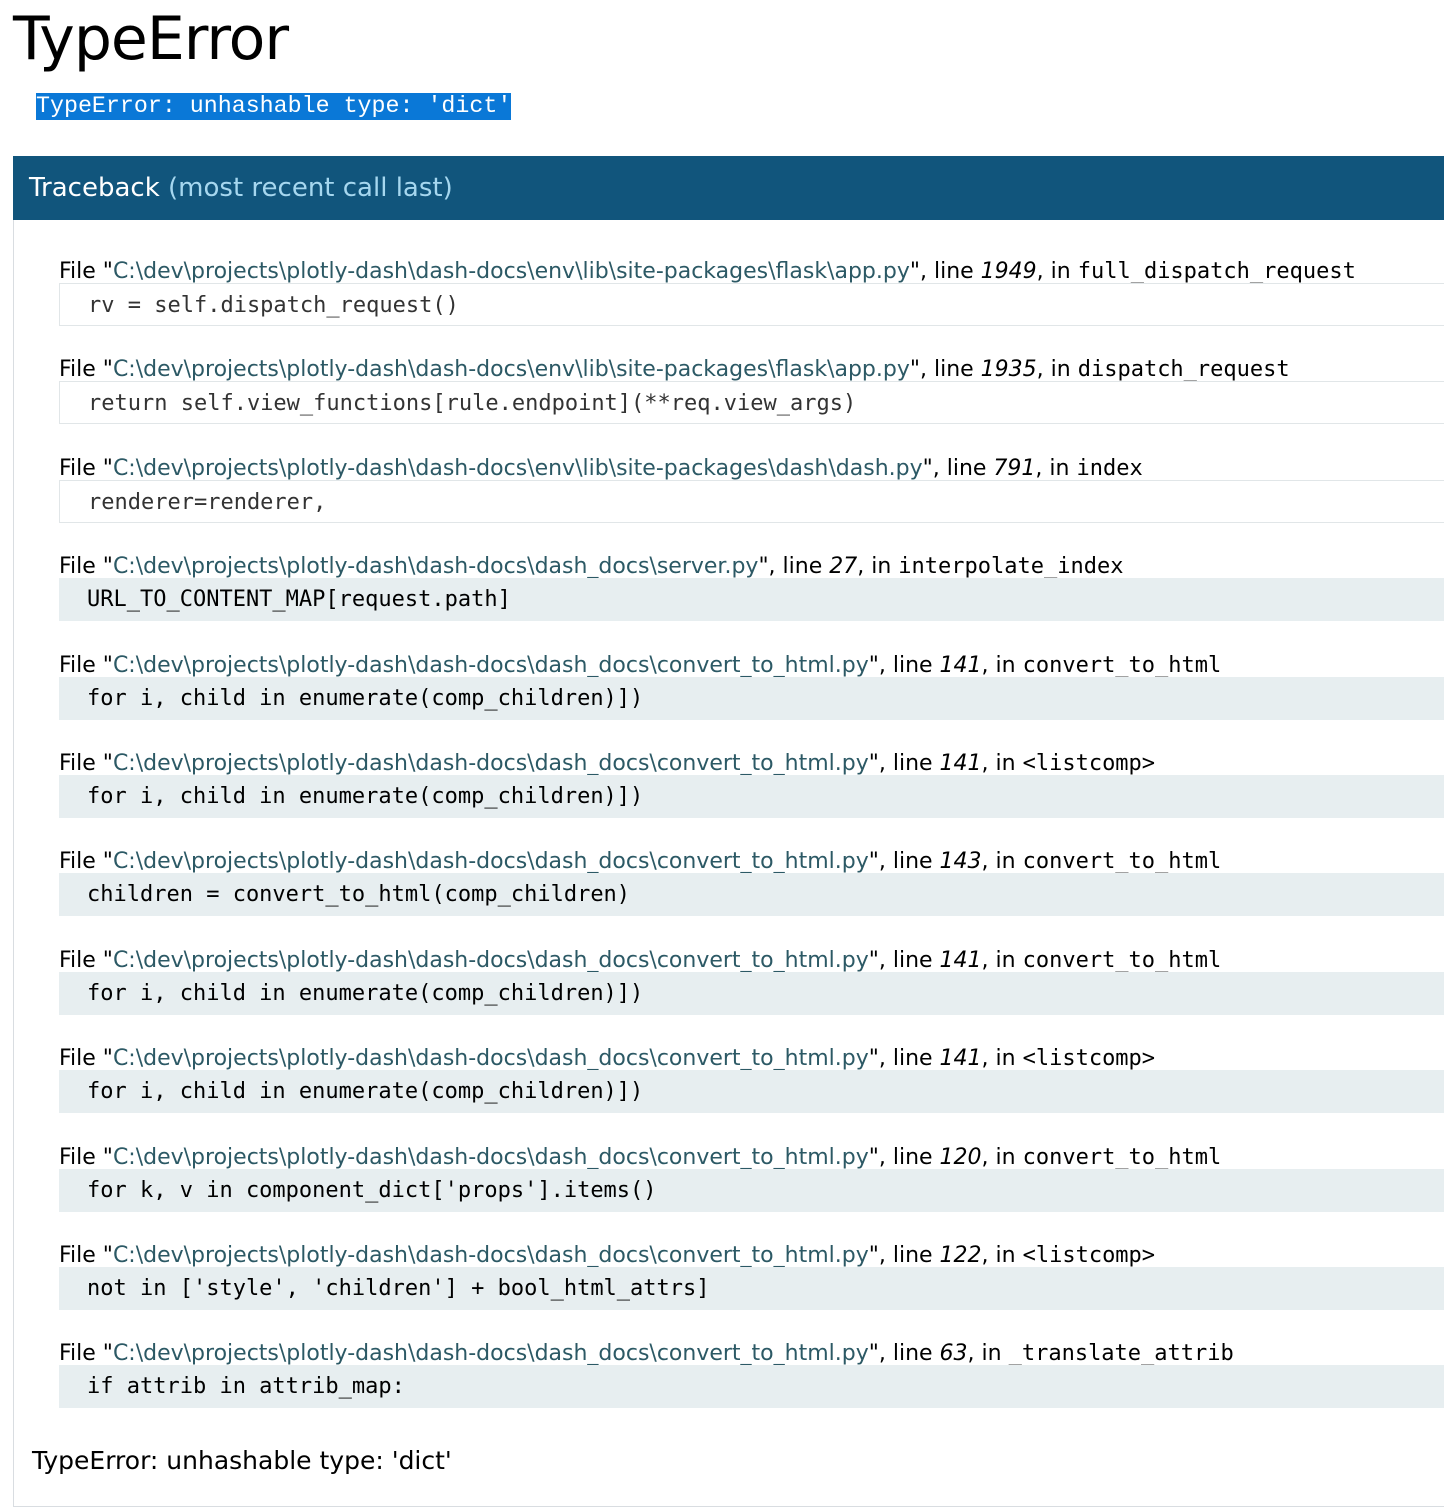  Describe the element at coordinates (274, 106) in the screenshot. I see `error-message: TypeError: unhashable type: 'dict'` at that location.